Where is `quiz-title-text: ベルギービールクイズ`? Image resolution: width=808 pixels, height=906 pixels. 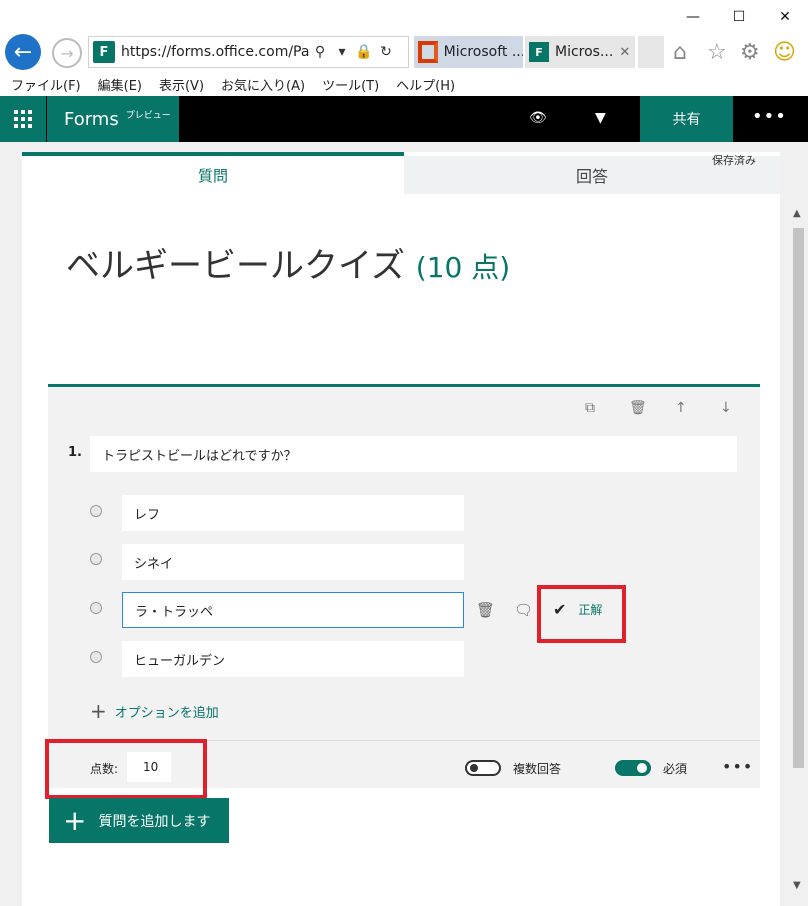 quiz-title-text: ベルギービールクイズ is located at coordinates (235, 266).